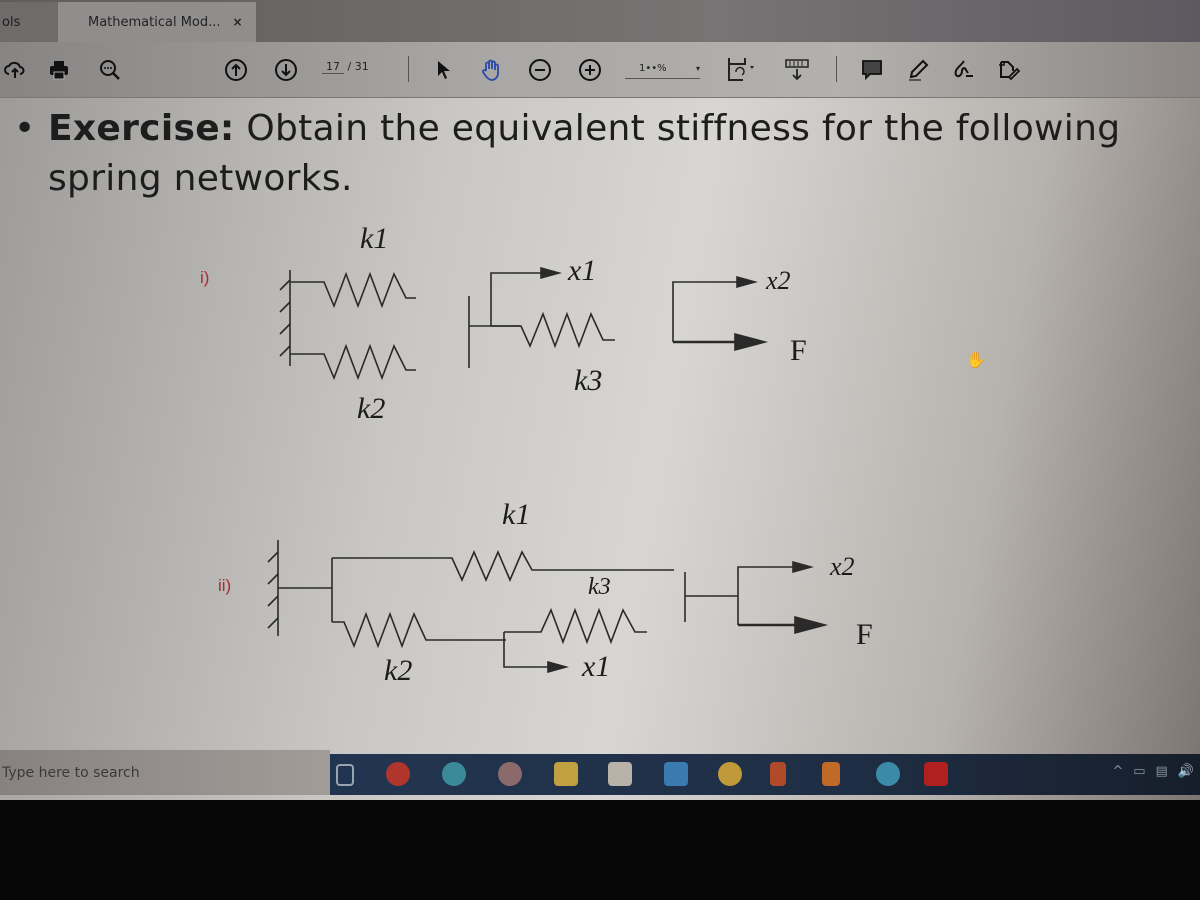 The width and height of the screenshot is (1200, 900). I want to click on task-view-icon, so click(345, 775).